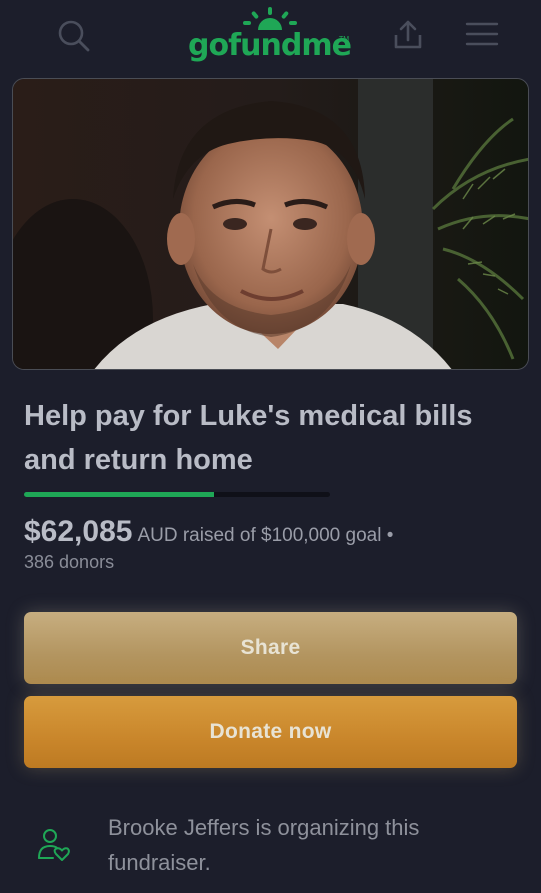 The height and width of the screenshot is (893, 541). Describe the element at coordinates (78, 531) in the screenshot. I see `amount-raised: $62,085` at that location.